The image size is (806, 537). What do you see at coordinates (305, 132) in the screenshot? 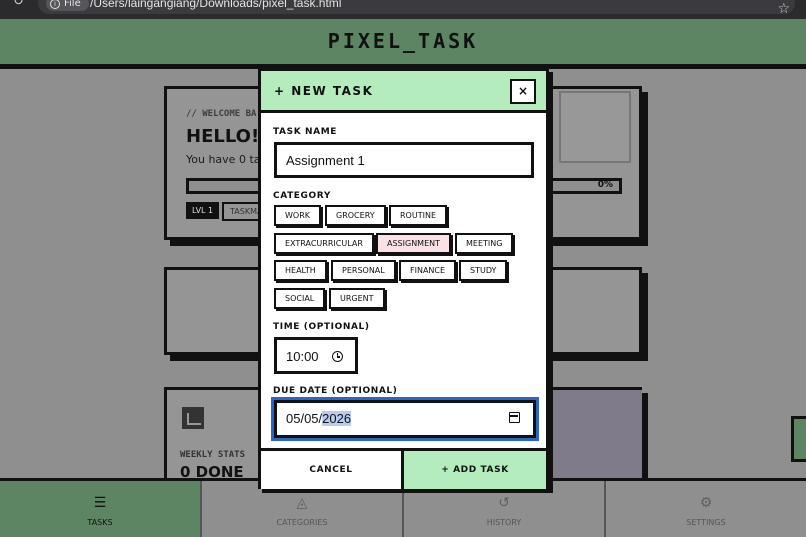
I see `task-name-label: TASK NAME` at bounding box center [305, 132].